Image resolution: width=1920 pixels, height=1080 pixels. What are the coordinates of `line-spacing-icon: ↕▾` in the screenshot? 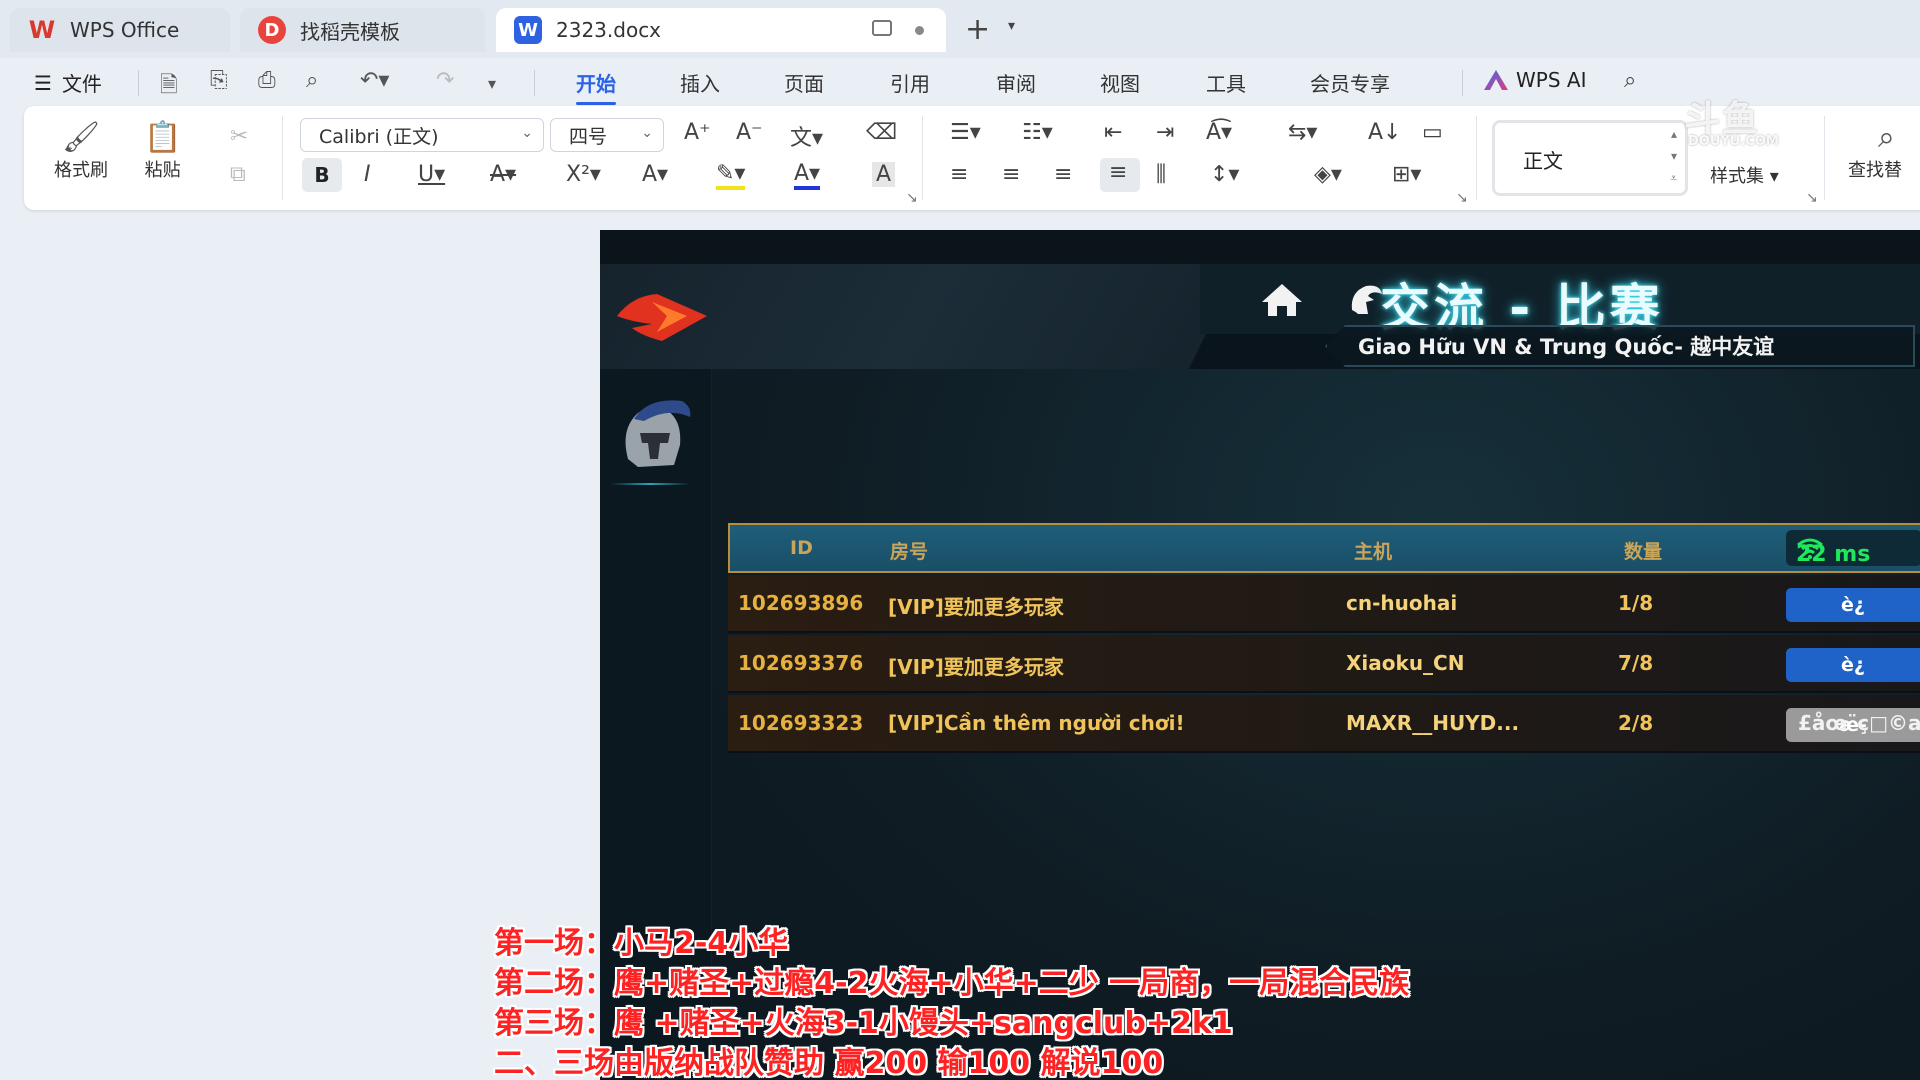 It's located at (1224, 174).